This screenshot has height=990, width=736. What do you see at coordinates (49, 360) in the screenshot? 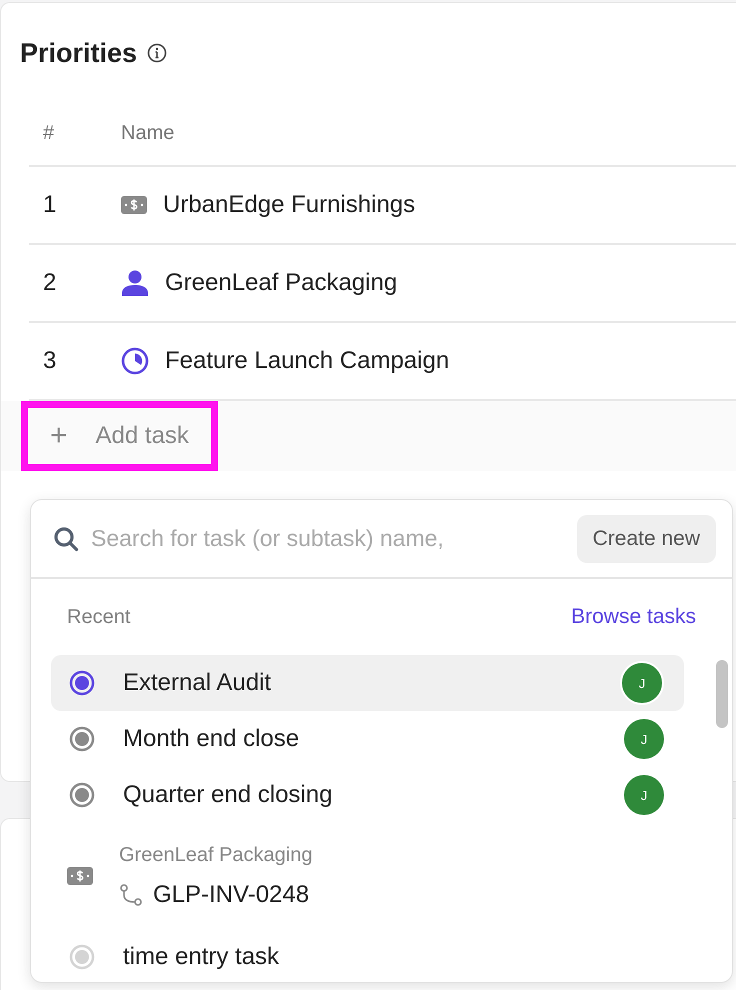
I see `row-number: 3` at bounding box center [49, 360].